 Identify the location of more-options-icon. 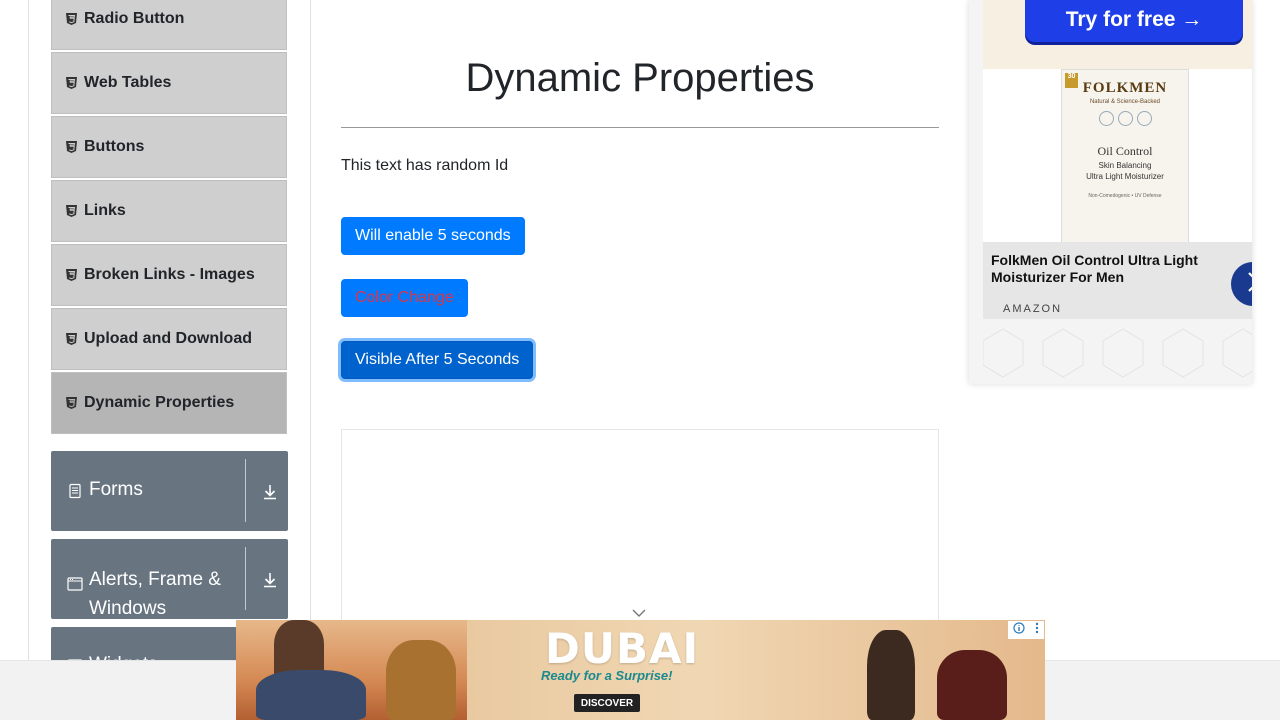
(1037, 630).